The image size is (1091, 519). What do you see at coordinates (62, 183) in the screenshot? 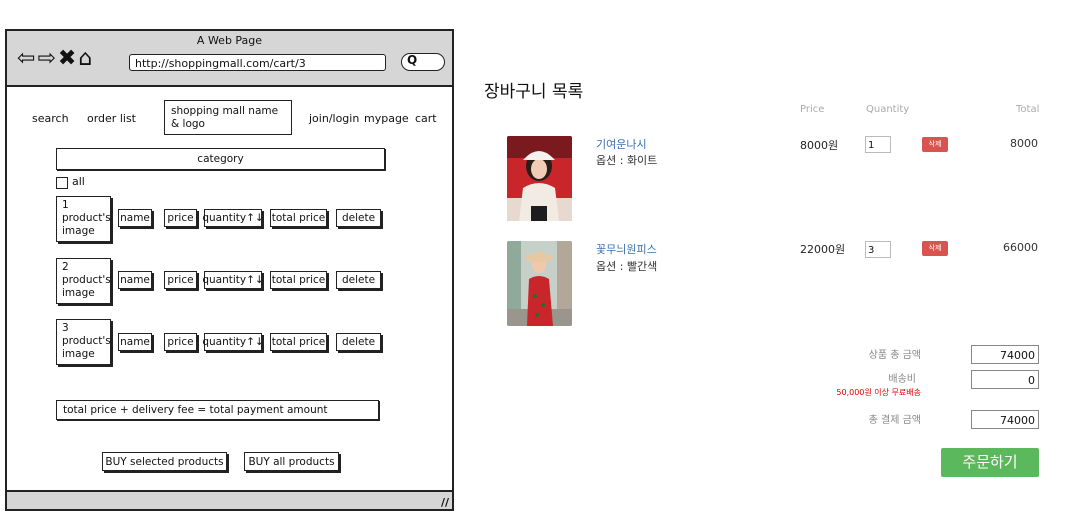
I see `select-all-checkbox` at bounding box center [62, 183].